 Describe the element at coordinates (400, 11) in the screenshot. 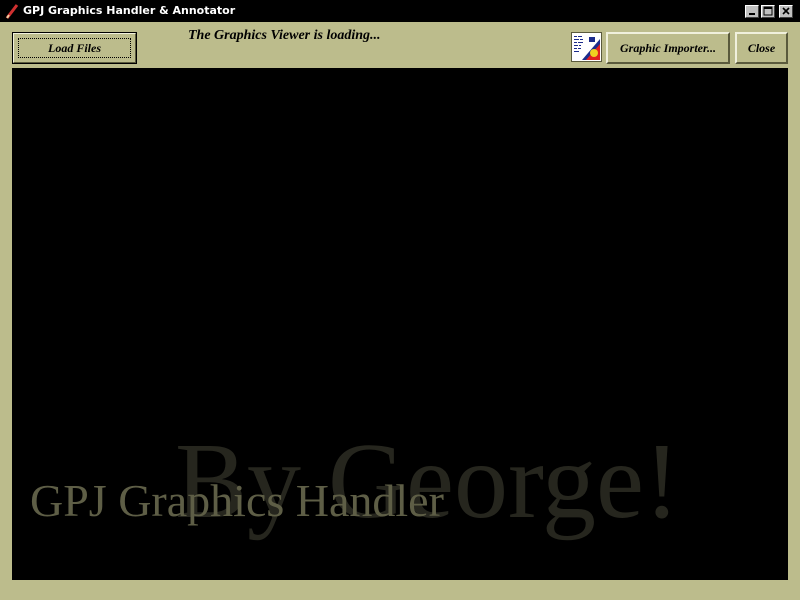

I see `title-bar: GPJ Graphics Handler & Annotator` at that location.